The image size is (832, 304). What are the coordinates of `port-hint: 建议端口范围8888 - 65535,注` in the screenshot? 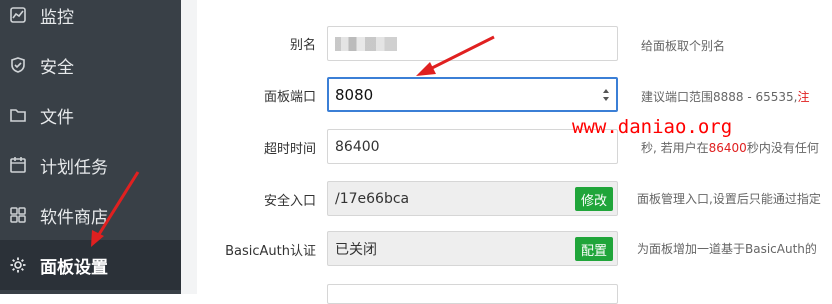 It's located at (725, 97).